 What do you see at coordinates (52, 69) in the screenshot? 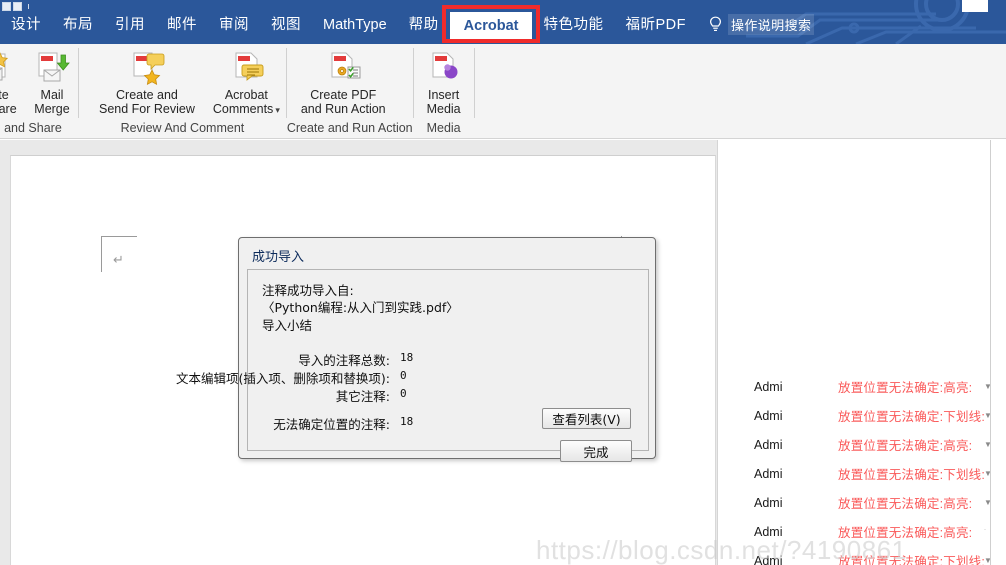
I see `mail-merge-icon` at bounding box center [52, 69].